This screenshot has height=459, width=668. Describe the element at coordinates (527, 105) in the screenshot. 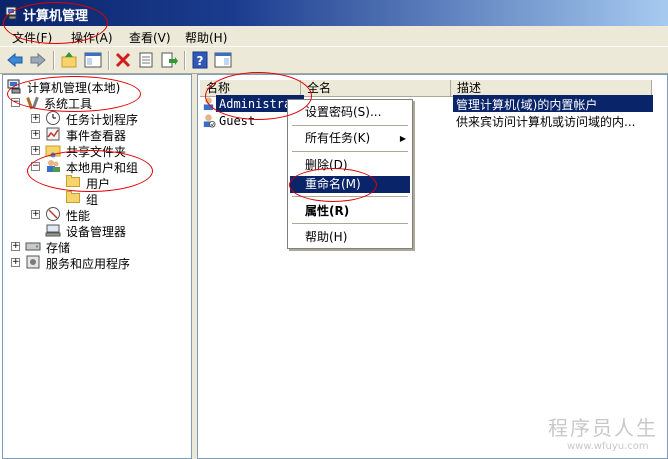

I see `user-description: 管理计算机(域)的内置帐户` at that location.